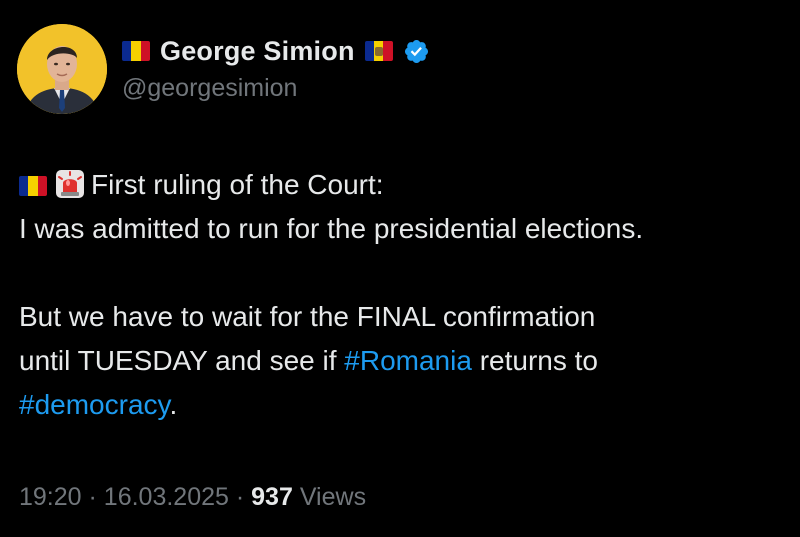 The height and width of the screenshot is (537, 800). Describe the element at coordinates (50, 497) in the screenshot. I see `tweet-time: 19:20` at that location.